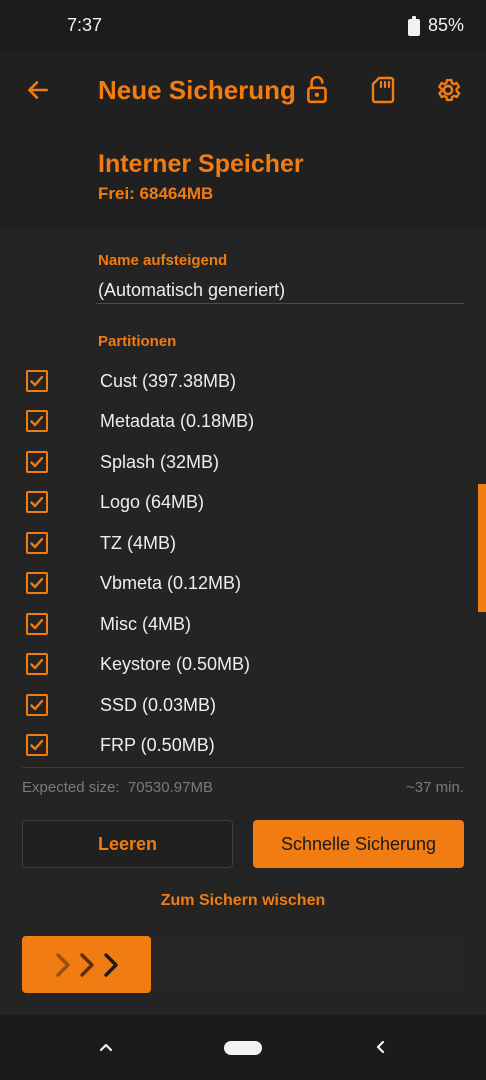 The height and width of the screenshot is (1080, 486). I want to click on lock-button, so click(318, 90).